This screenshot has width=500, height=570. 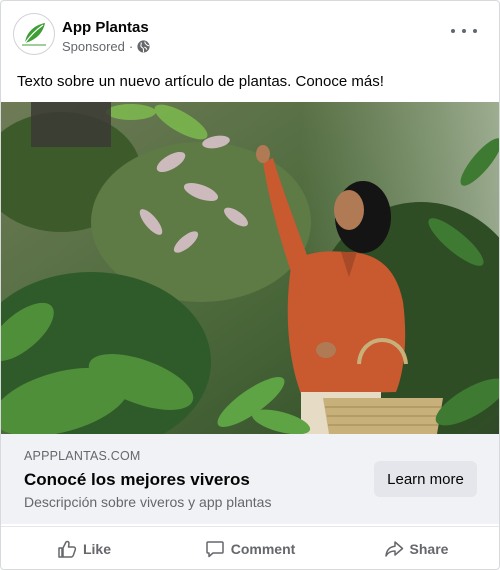 I want to click on like-label: Like, so click(x=96, y=548).